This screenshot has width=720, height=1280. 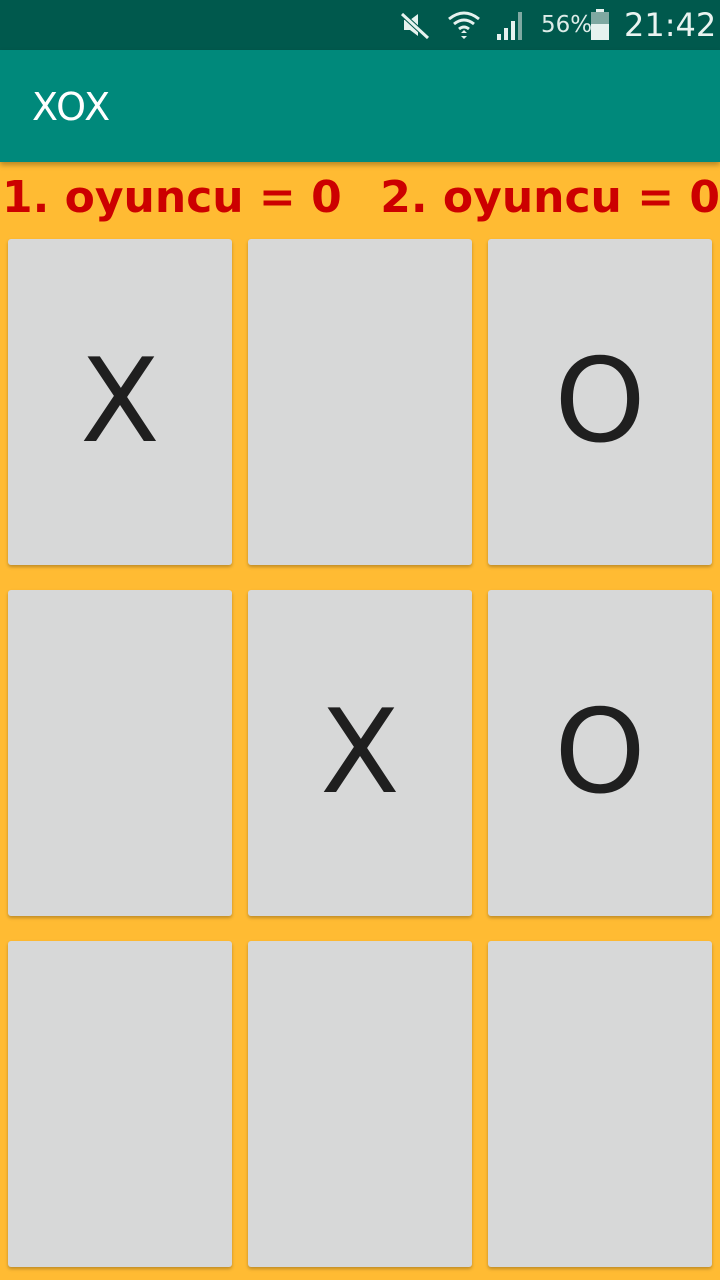 I want to click on board-cell-5: X, so click(x=360, y=753).